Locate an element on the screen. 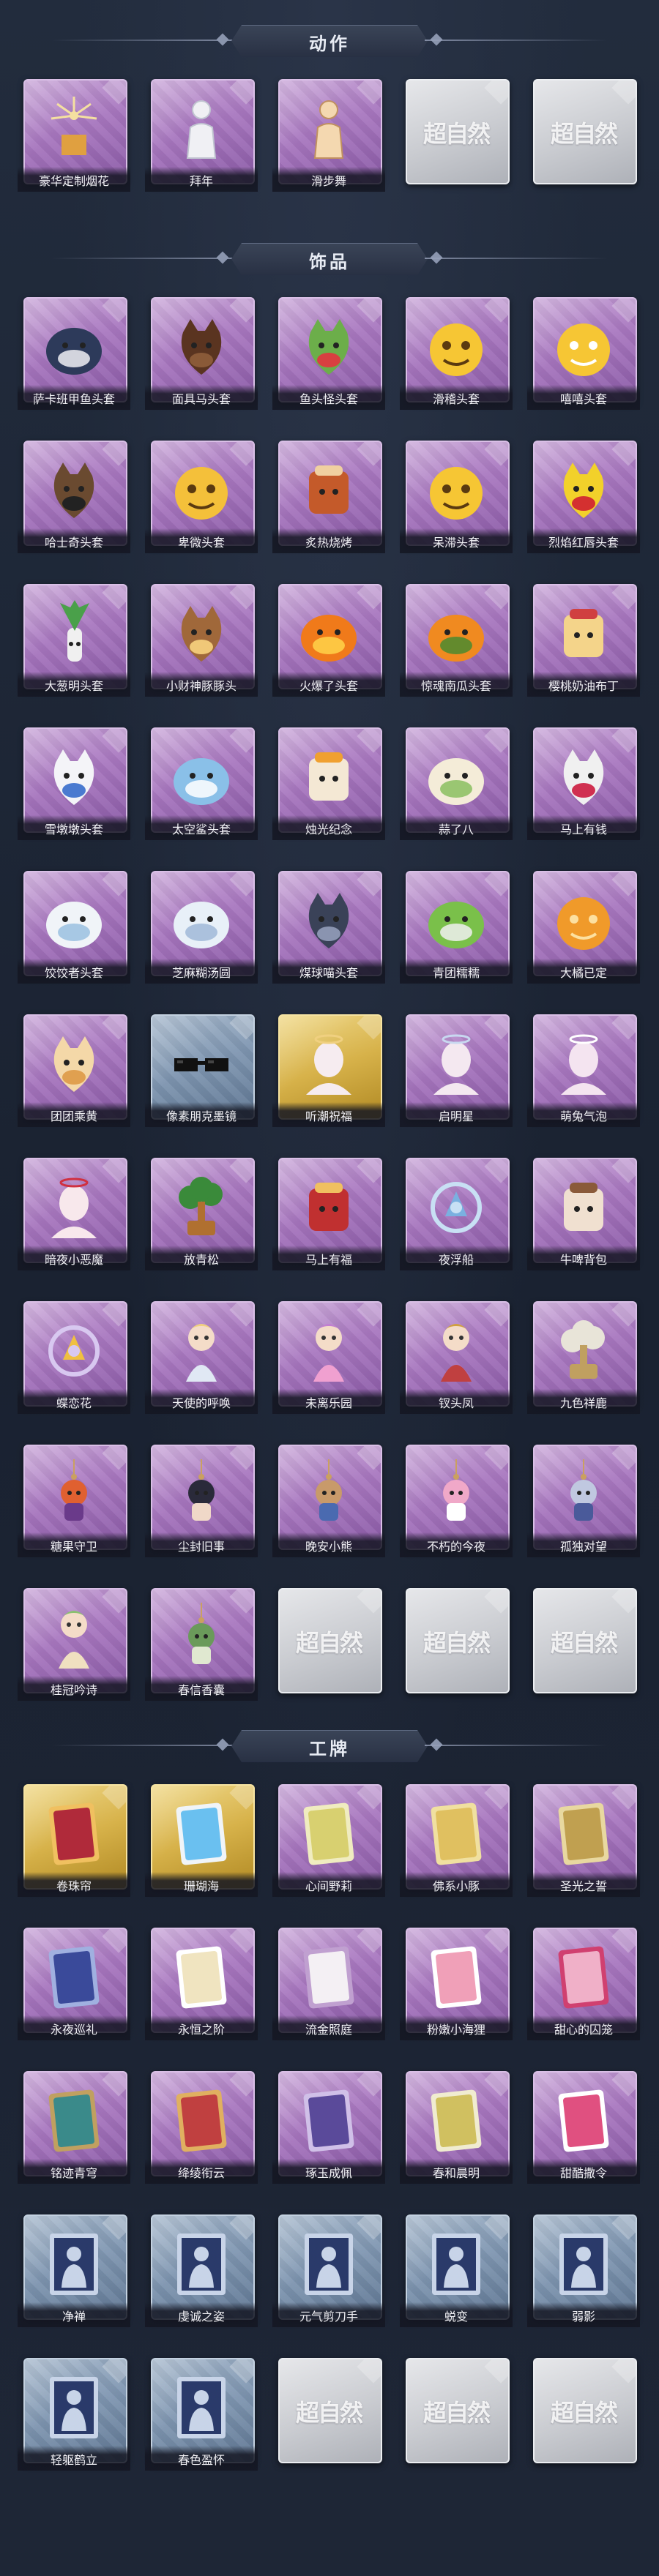  item-card: 煤球喵头套 is located at coordinates (328, 929).